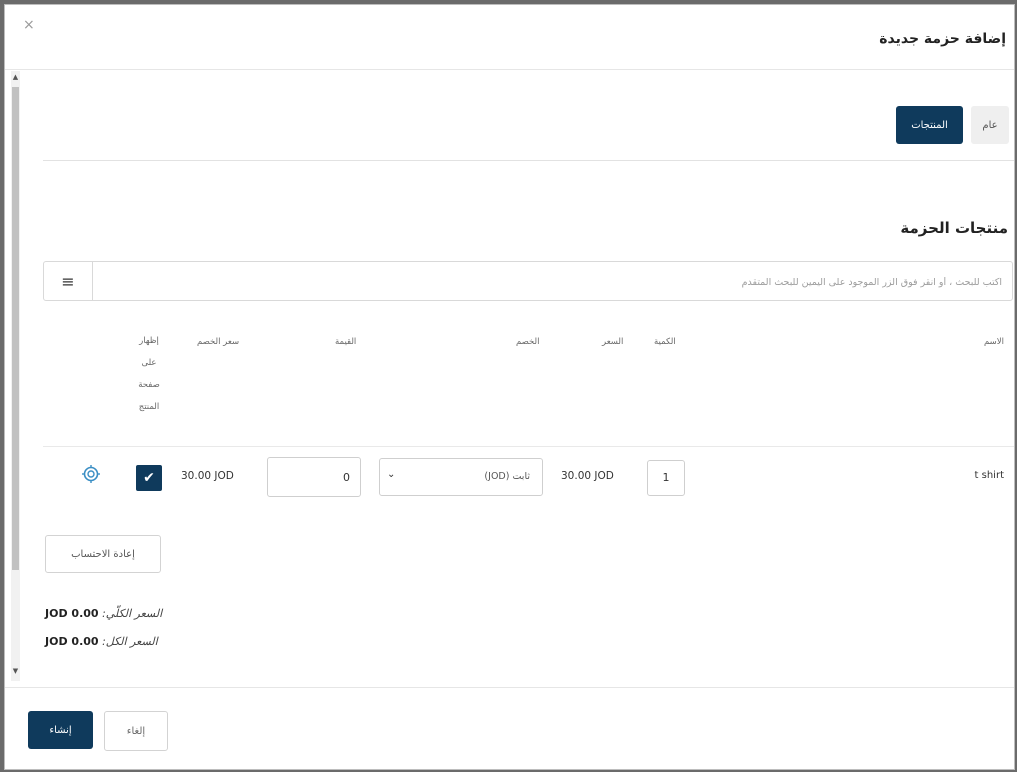 This screenshot has width=1017, height=772. I want to click on discount-type-value: ثابت (JOD), so click(507, 476).